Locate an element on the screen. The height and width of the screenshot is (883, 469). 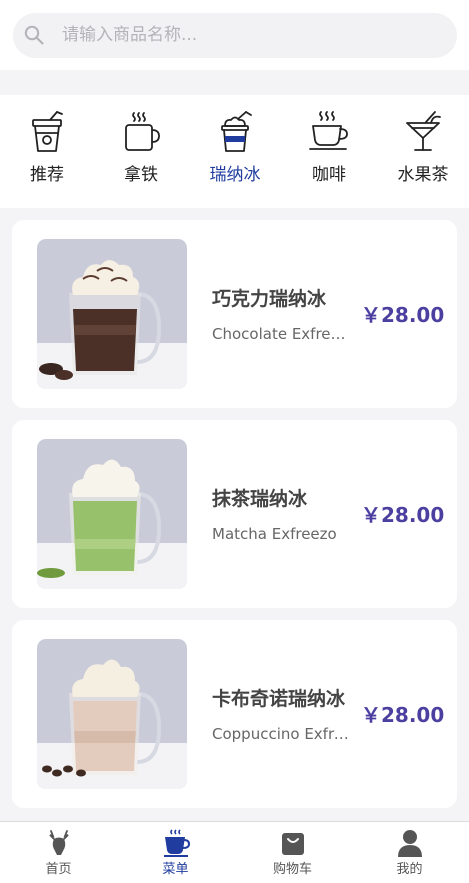
cappuccino-frappe-image is located at coordinates (112, 714).